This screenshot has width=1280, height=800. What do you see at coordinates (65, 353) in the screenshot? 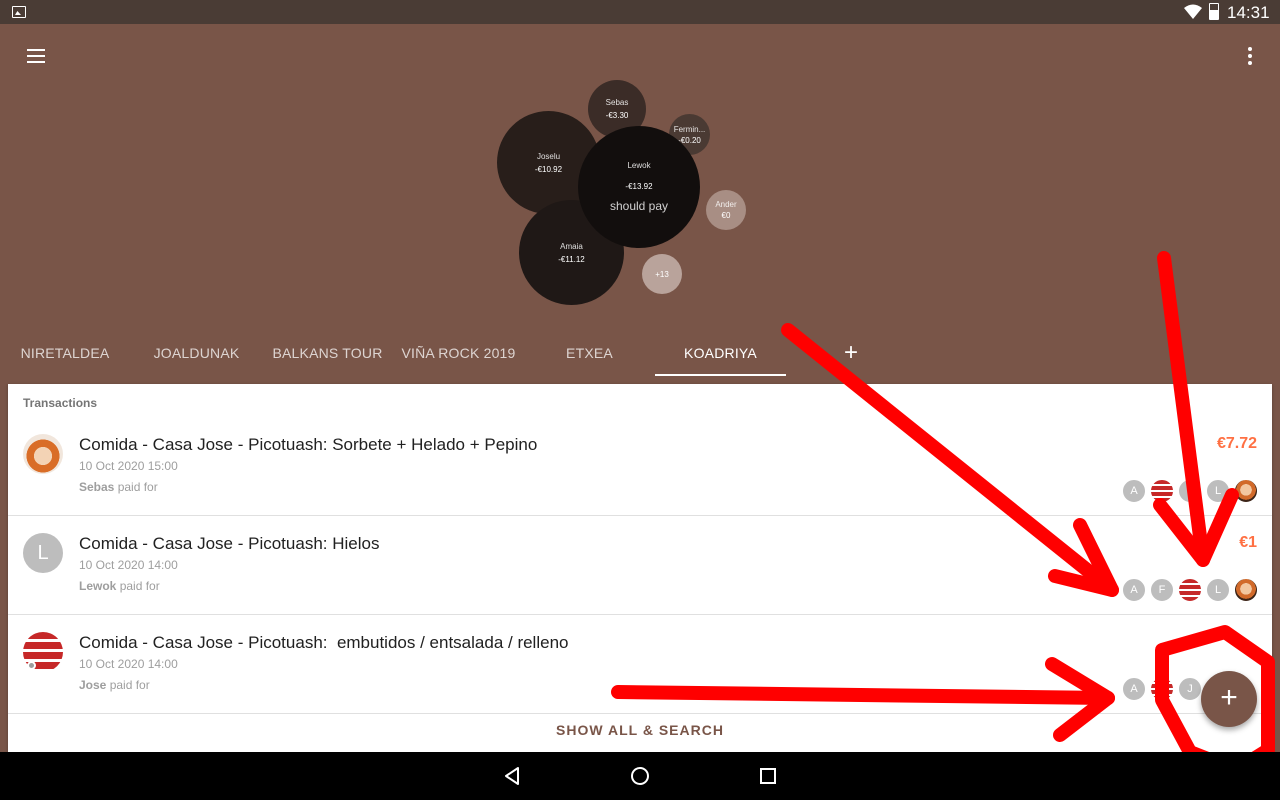
I see `tab-niretaldea: NIRETALDEA` at bounding box center [65, 353].